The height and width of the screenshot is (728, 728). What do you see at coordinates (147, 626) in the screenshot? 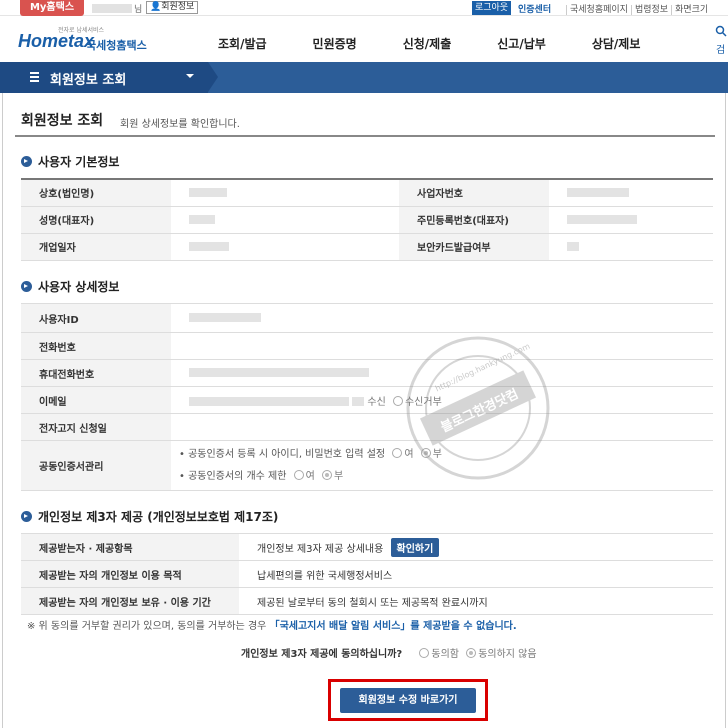
I see `notice-text: ※ 위 동의를 거부할 권리가 있으며, 동의를 거부하는 경우` at bounding box center [147, 626].